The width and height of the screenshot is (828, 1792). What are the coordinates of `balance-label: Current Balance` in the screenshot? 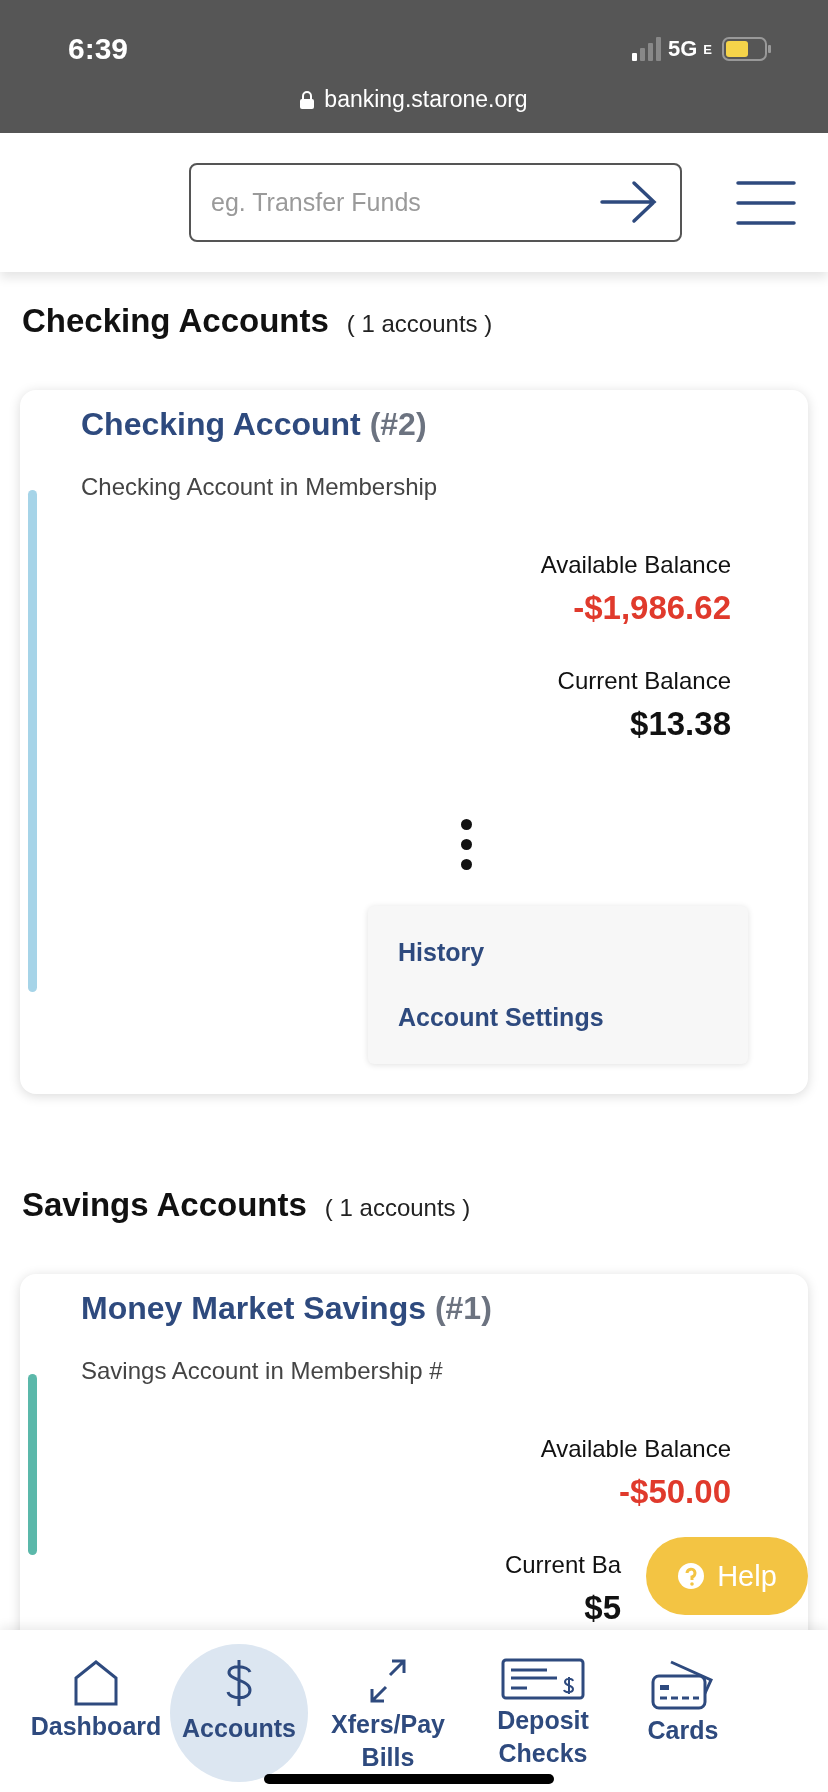 It's located at (644, 681).